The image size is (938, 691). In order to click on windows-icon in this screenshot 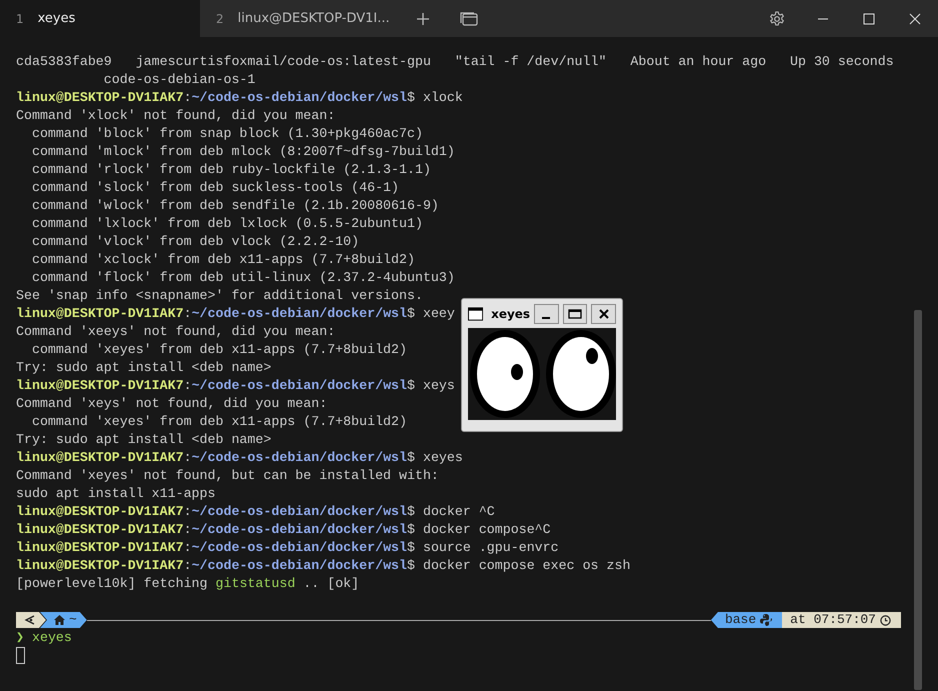, I will do `click(469, 18)`.